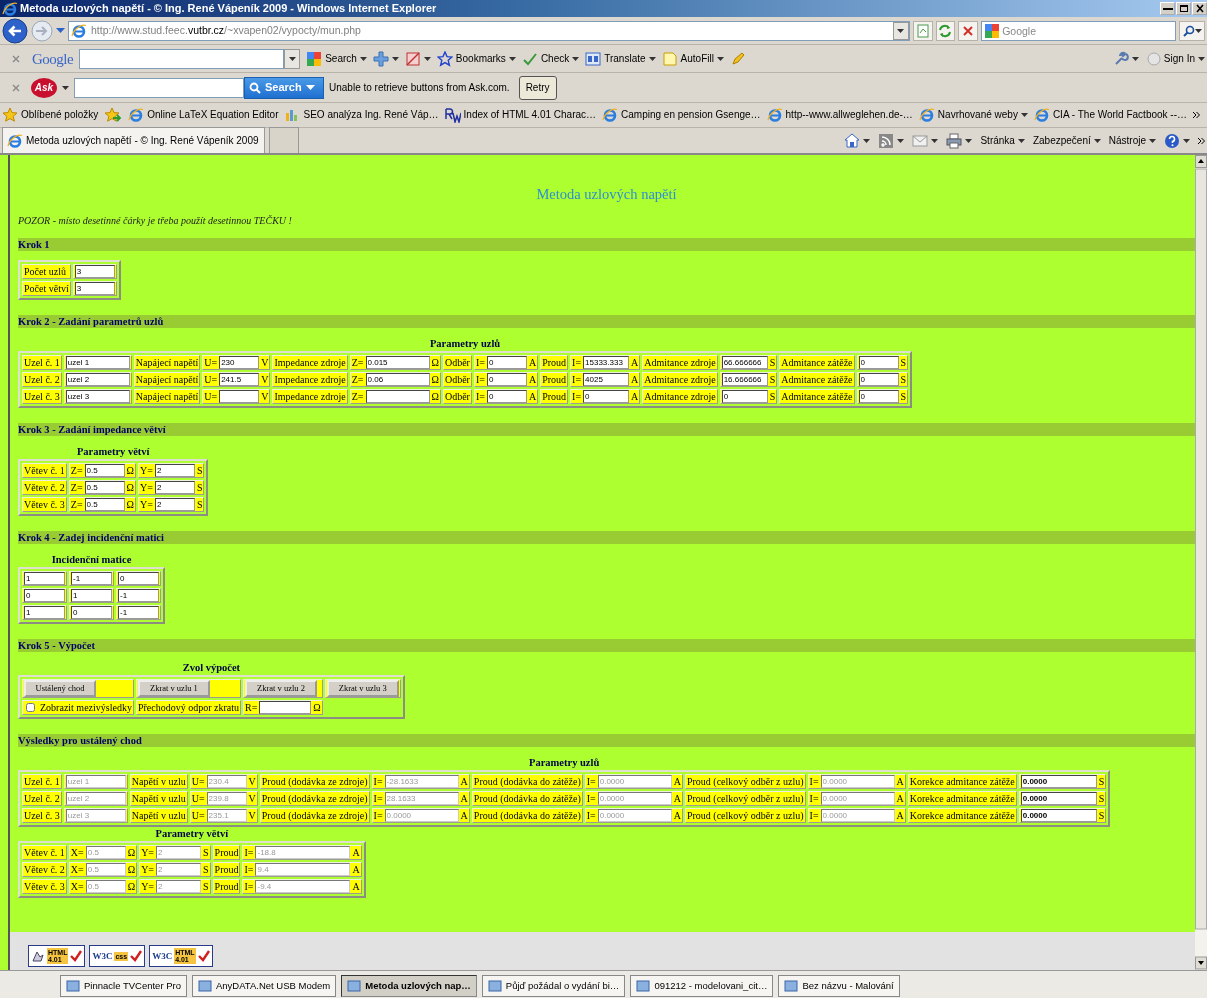 This screenshot has height=998, width=1207. I want to click on toolbar-button: Translate, so click(620, 58).